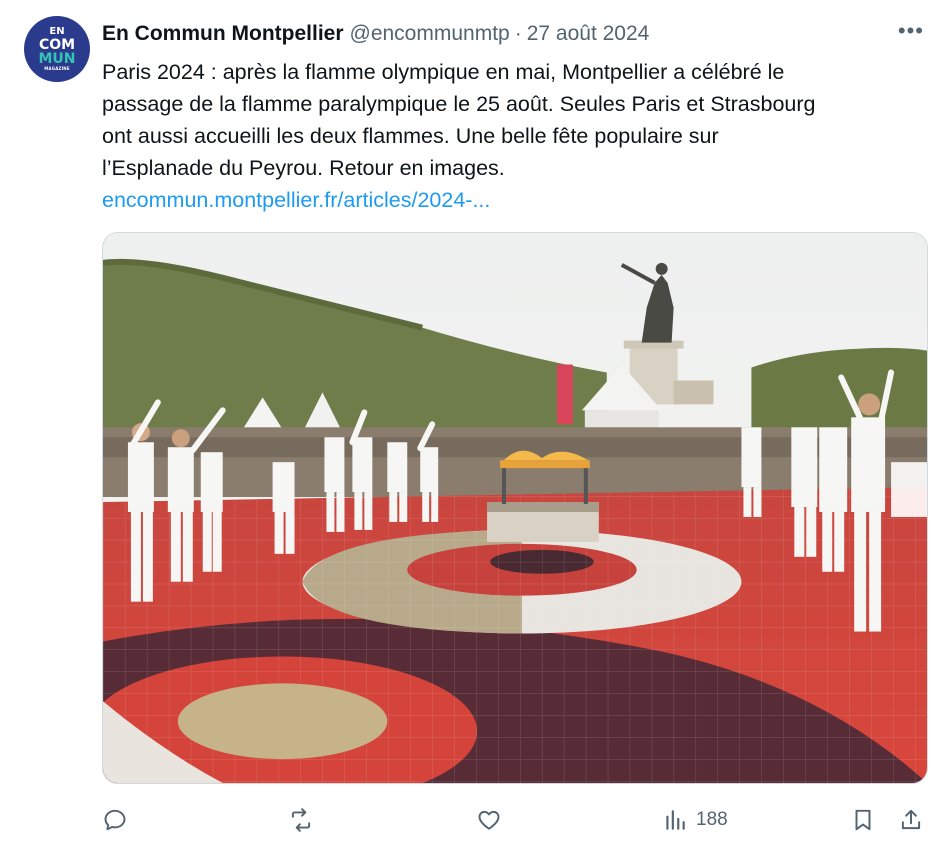  Describe the element at coordinates (57, 31) in the screenshot. I see `avatar-line-1: EN` at that location.